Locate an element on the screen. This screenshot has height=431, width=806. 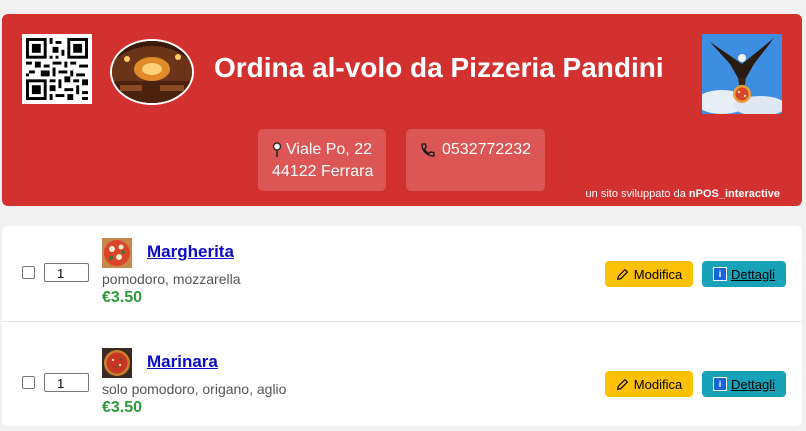
pizza-margherita-icon is located at coordinates (117, 253).